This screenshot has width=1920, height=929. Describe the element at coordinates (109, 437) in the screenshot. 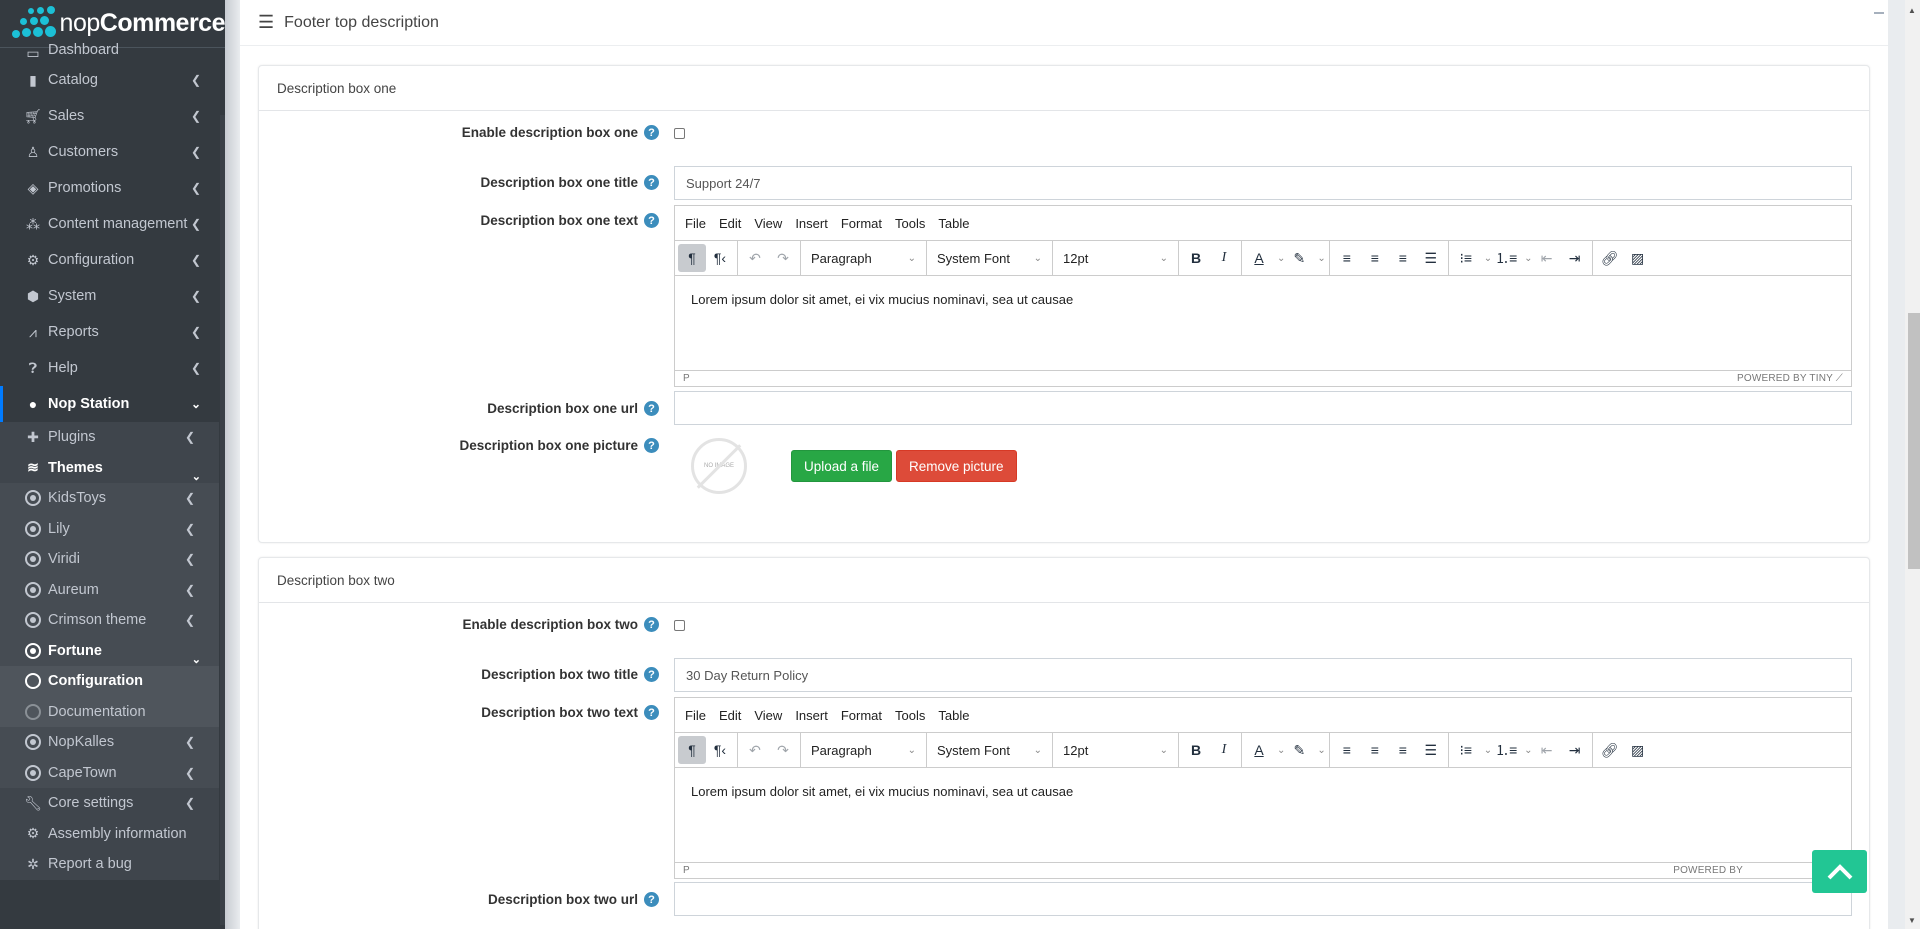

I see `sidebar-item-plugins: ✚ Plugins ❮` at that location.